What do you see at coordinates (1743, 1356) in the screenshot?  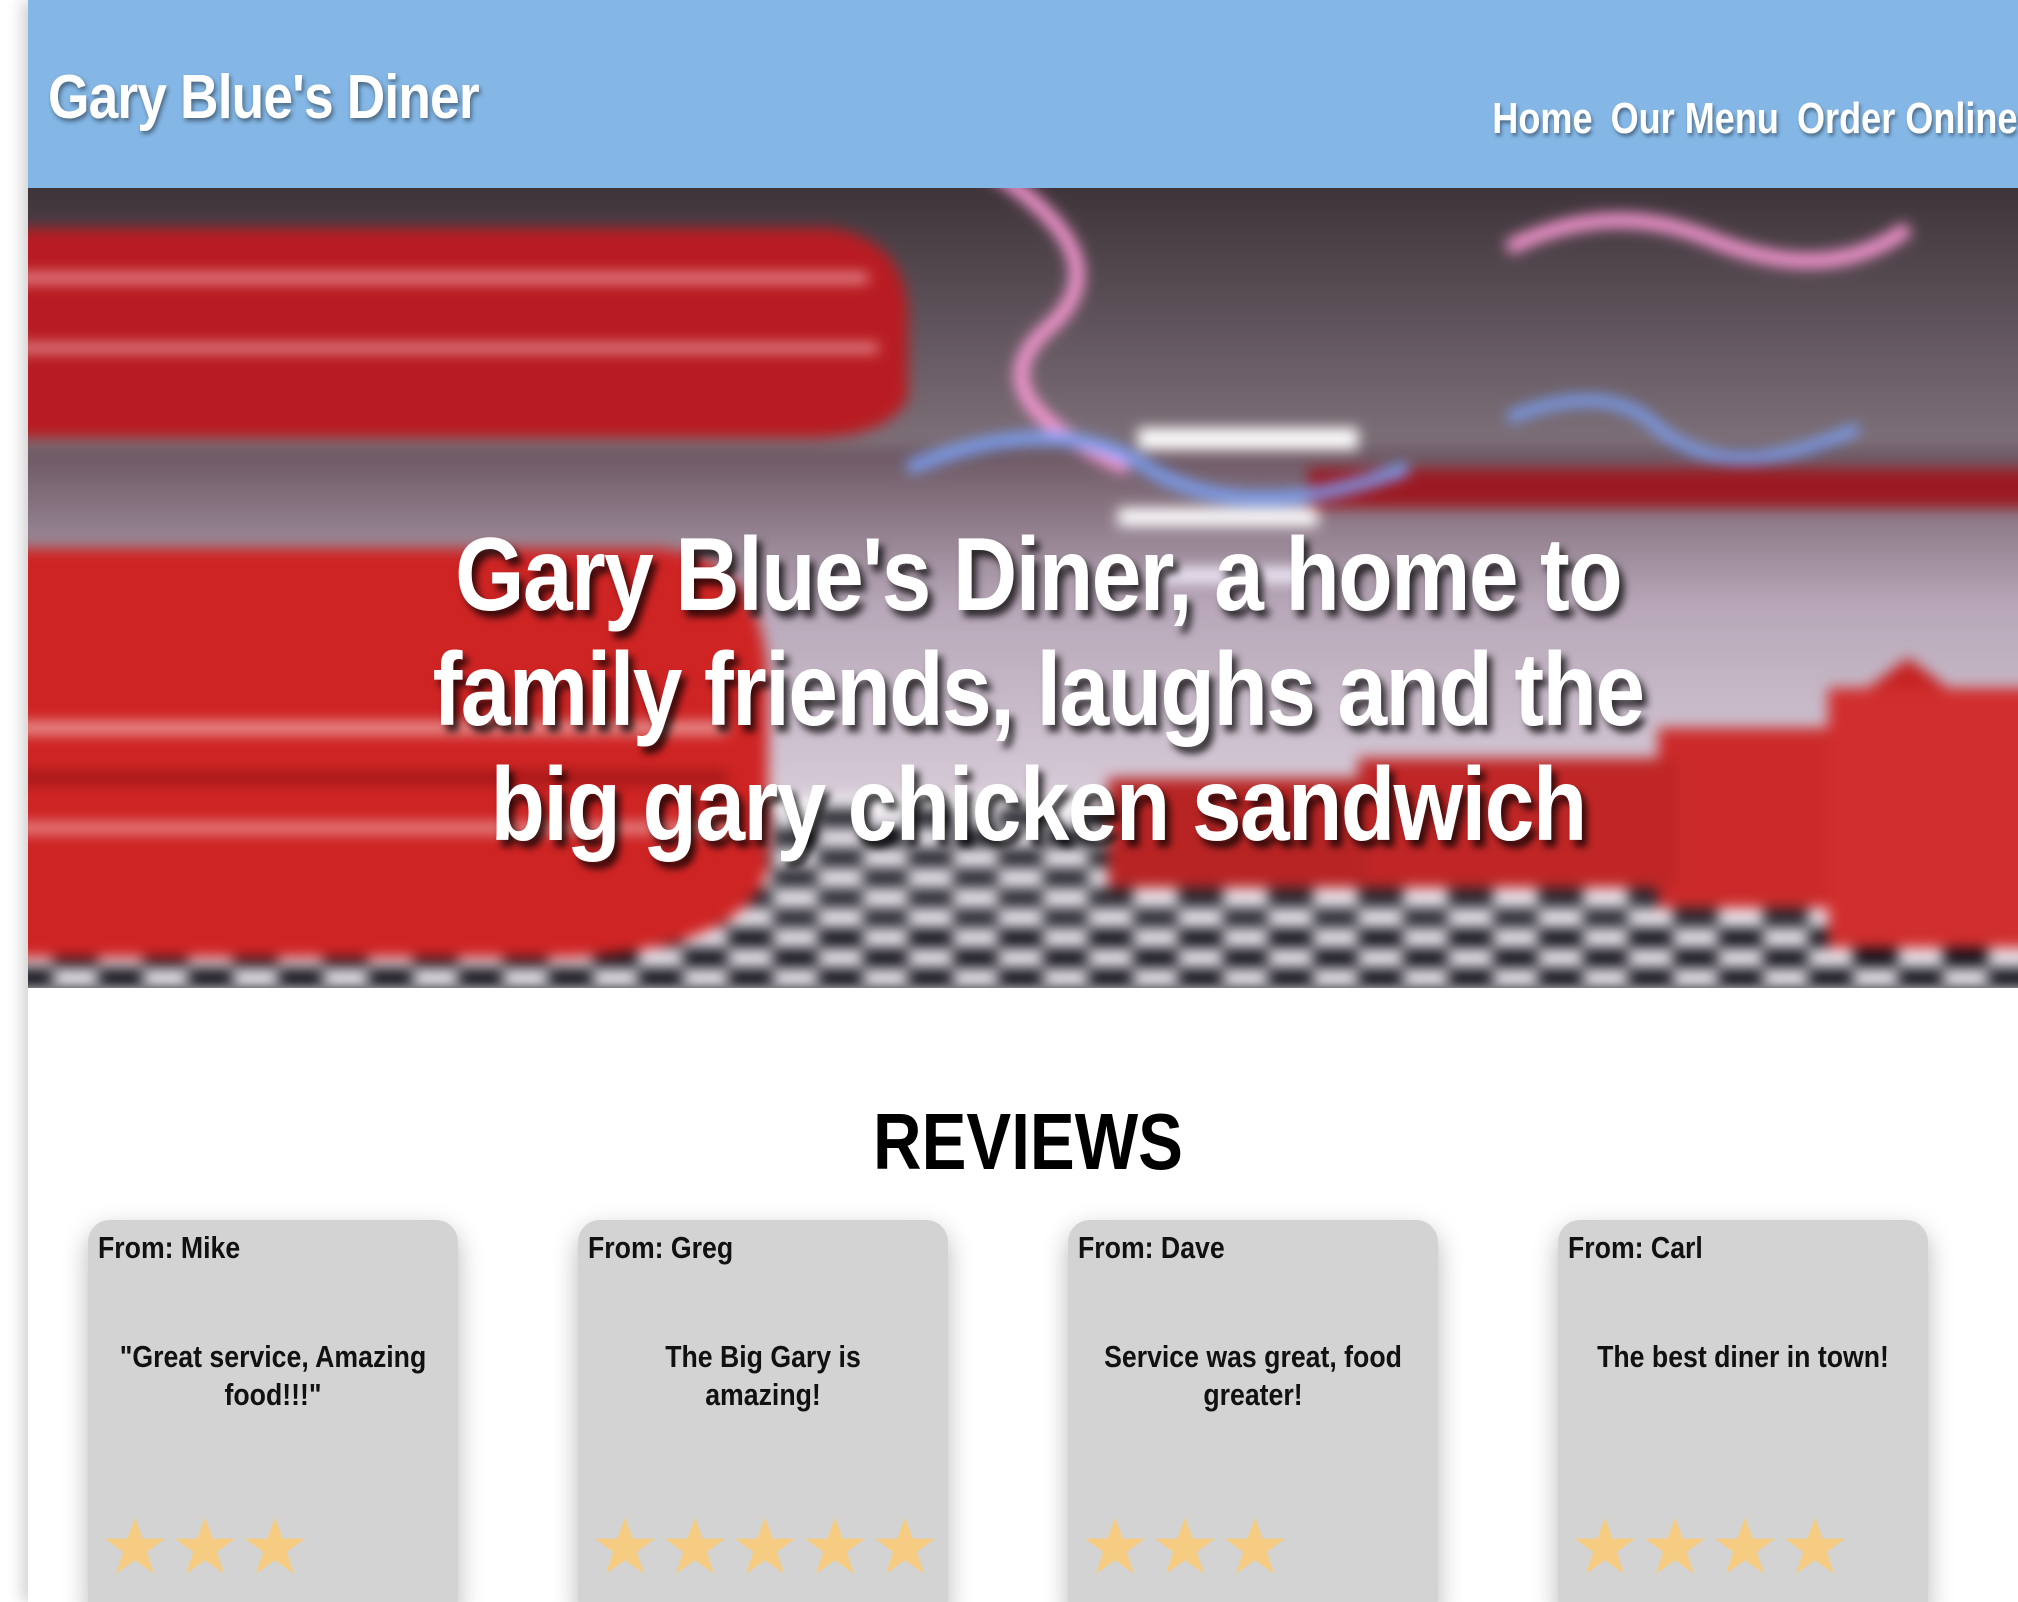 I see `review-text: The best diner in town!` at bounding box center [1743, 1356].